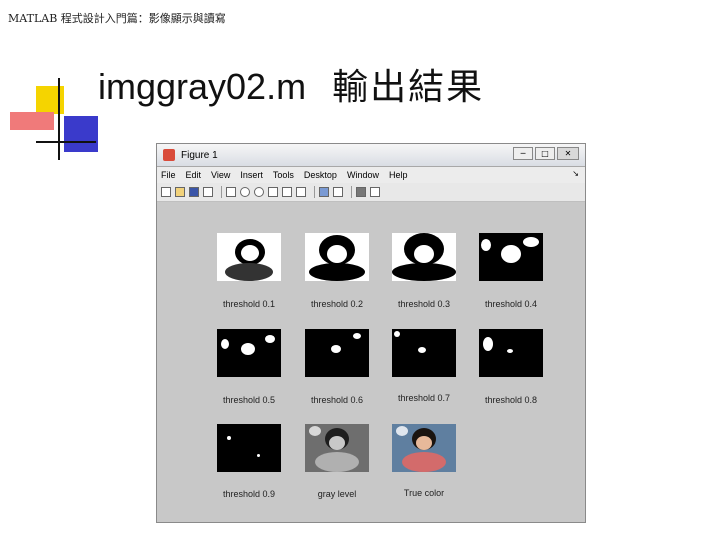 Image resolution: width=720 pixels, height=540 pixels. What do you see at coordinates (168, 175) in the screenshot?
I see `menu-file: File` at bounding box center [168, 175].